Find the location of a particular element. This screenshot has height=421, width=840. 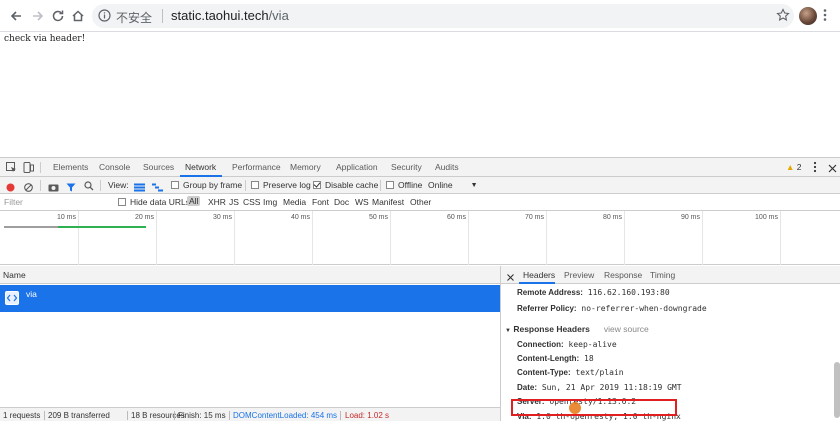

filter-type-js: JS is located at coordinates (234, 202).